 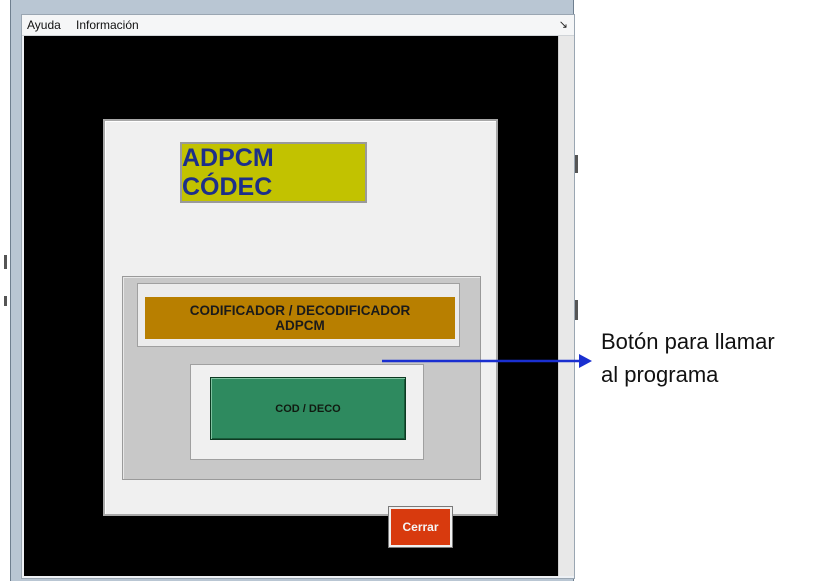 What do you see at coordinates (660, 374) in the screenshot?
I see `callout-line2: al programa` at bounding box center [660, 374].